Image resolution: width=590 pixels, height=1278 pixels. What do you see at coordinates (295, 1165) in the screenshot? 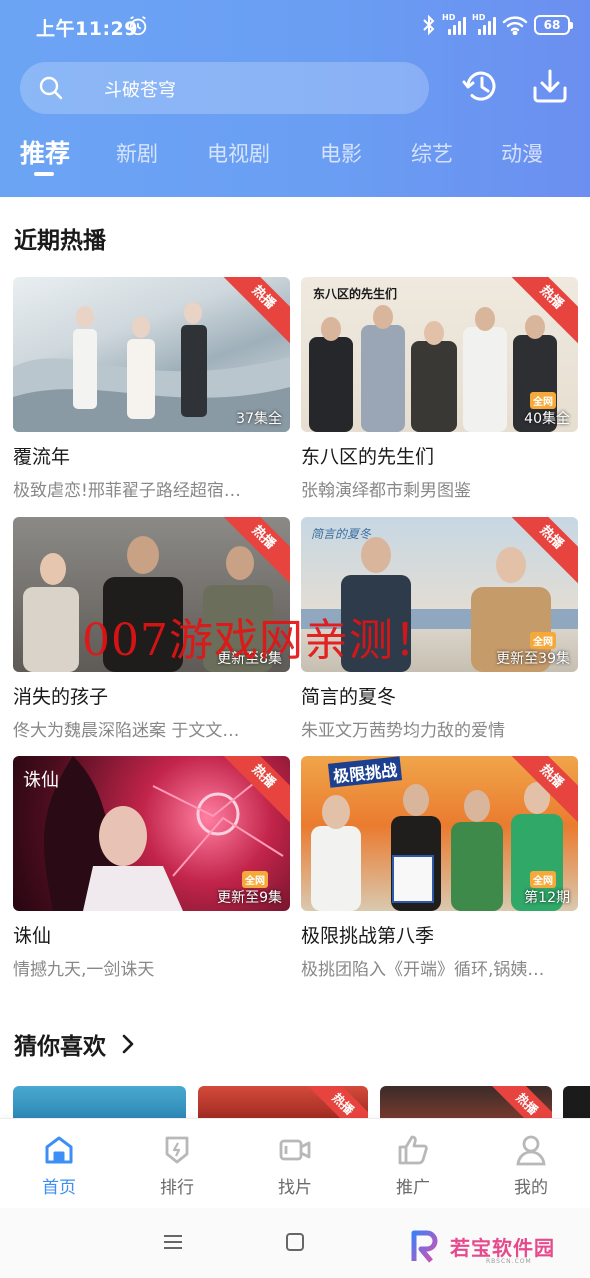
I see `nav-discover: 找片` at bounding box center [295, 1165].